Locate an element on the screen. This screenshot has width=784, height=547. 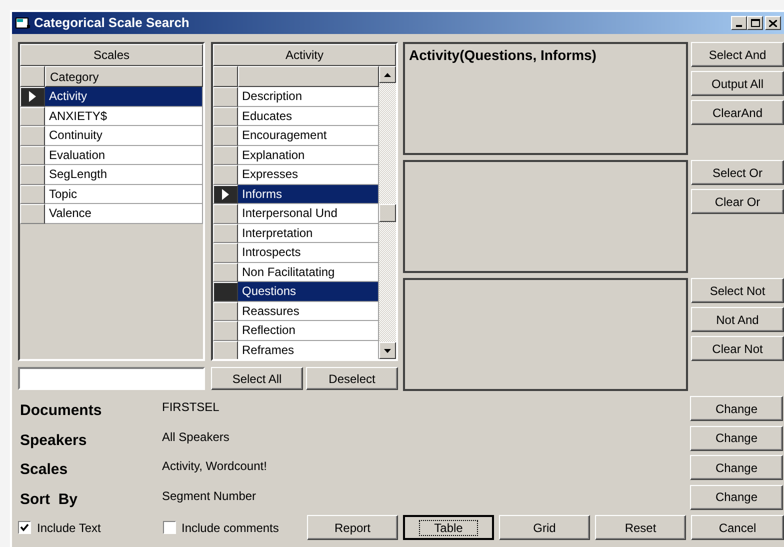
grid-cell: Continuity is located at coordinates (124, 136).